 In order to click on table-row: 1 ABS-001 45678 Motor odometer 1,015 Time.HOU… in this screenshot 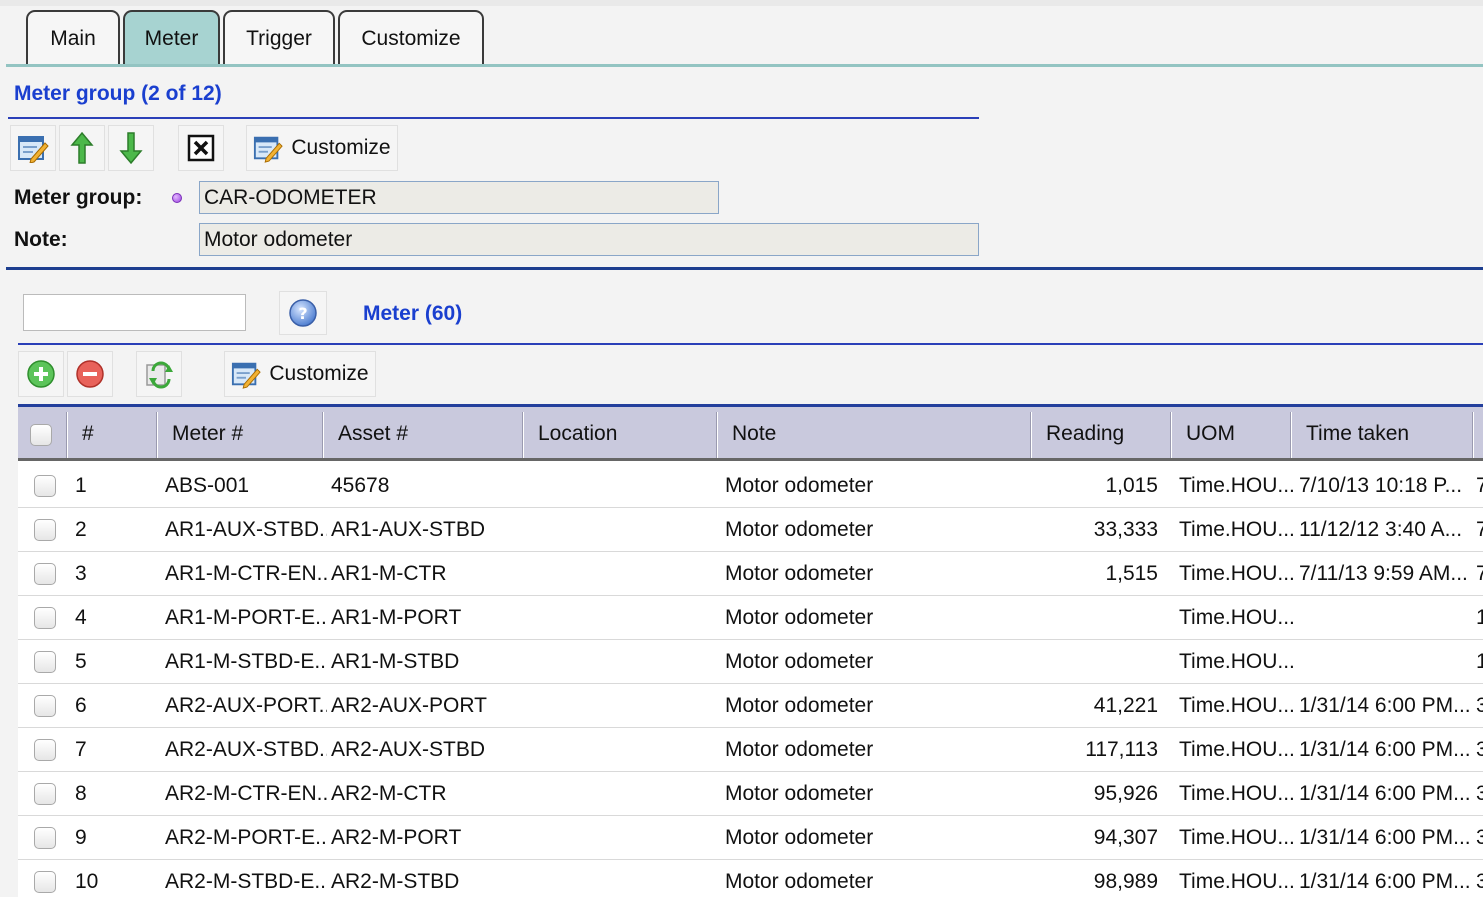, I will do `click(750, 486)`.